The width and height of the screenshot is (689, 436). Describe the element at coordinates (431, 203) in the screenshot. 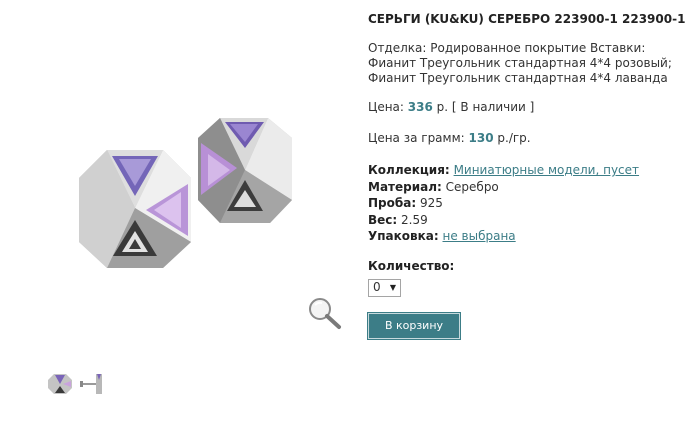

I see `probe-value: 925` at that location.